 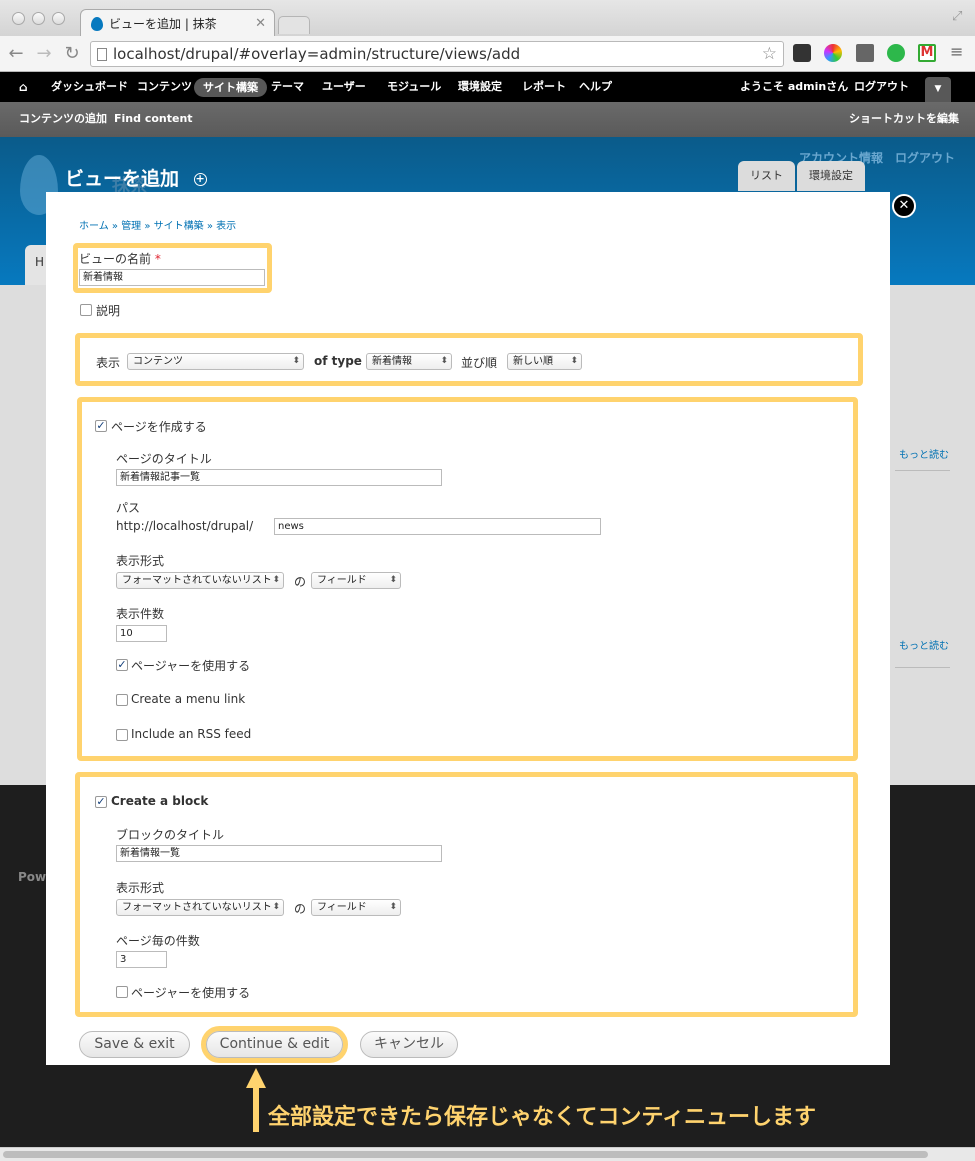 What do you see at coordinates (833, 53) in the screenshot?
I see `color-wheel-extension-icon` at bounding box center [833, 53].